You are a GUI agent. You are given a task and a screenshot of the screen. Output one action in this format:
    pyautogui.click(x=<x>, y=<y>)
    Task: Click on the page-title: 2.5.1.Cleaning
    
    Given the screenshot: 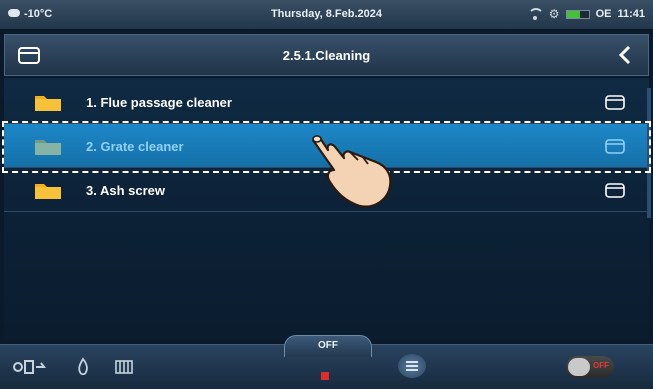 What is the action you would take?
    pyautogui.click(x=326, y=55)
    